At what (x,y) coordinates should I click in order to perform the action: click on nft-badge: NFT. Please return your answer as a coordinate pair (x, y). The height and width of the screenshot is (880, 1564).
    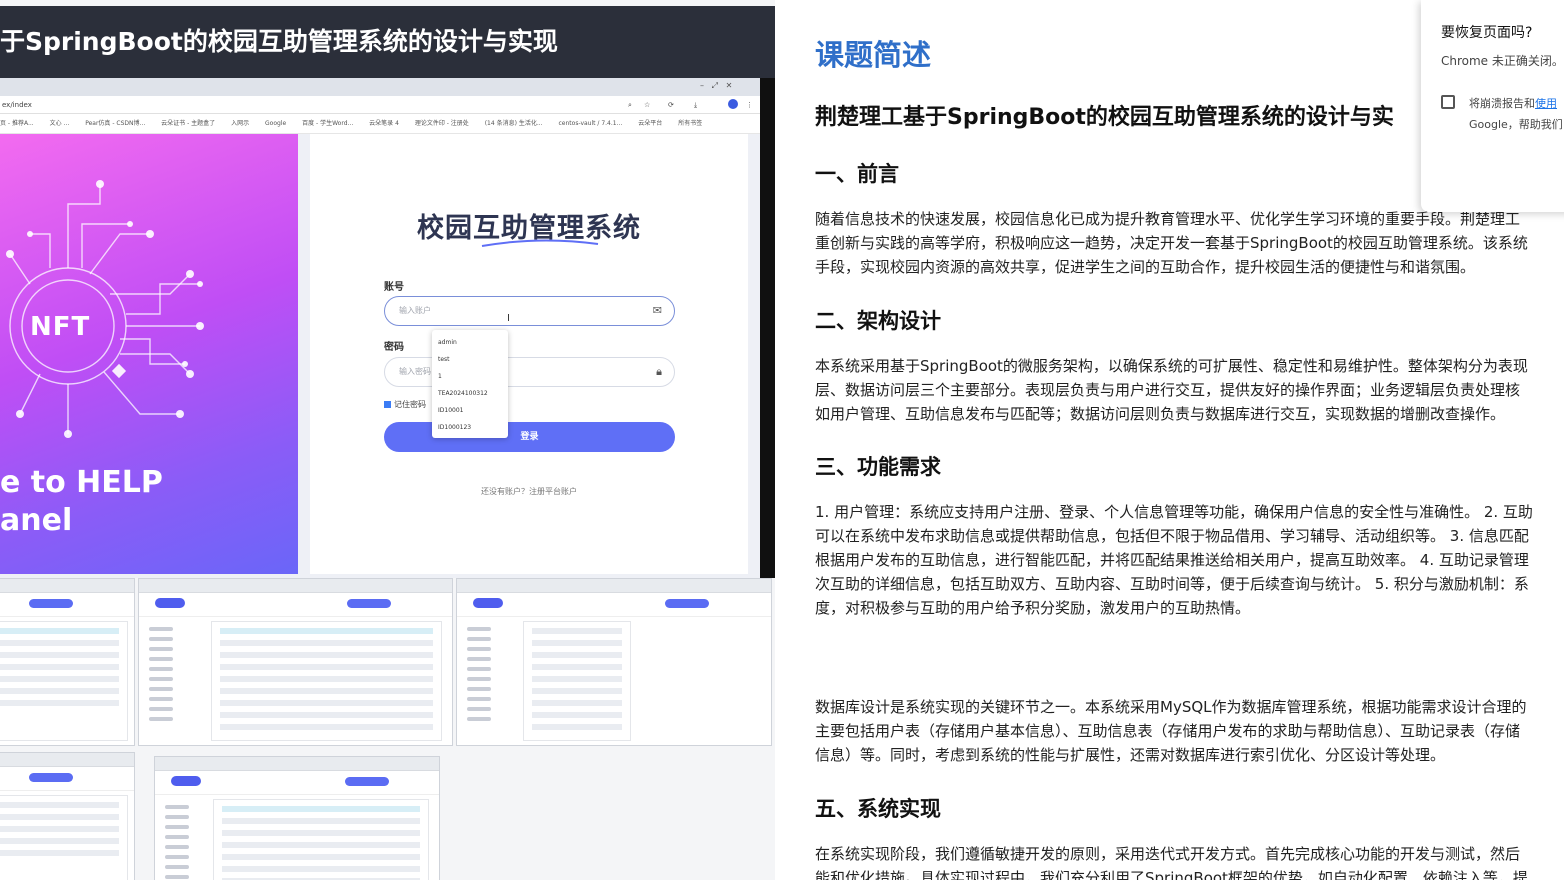
    Looking at the image, I should click on (60, 327).